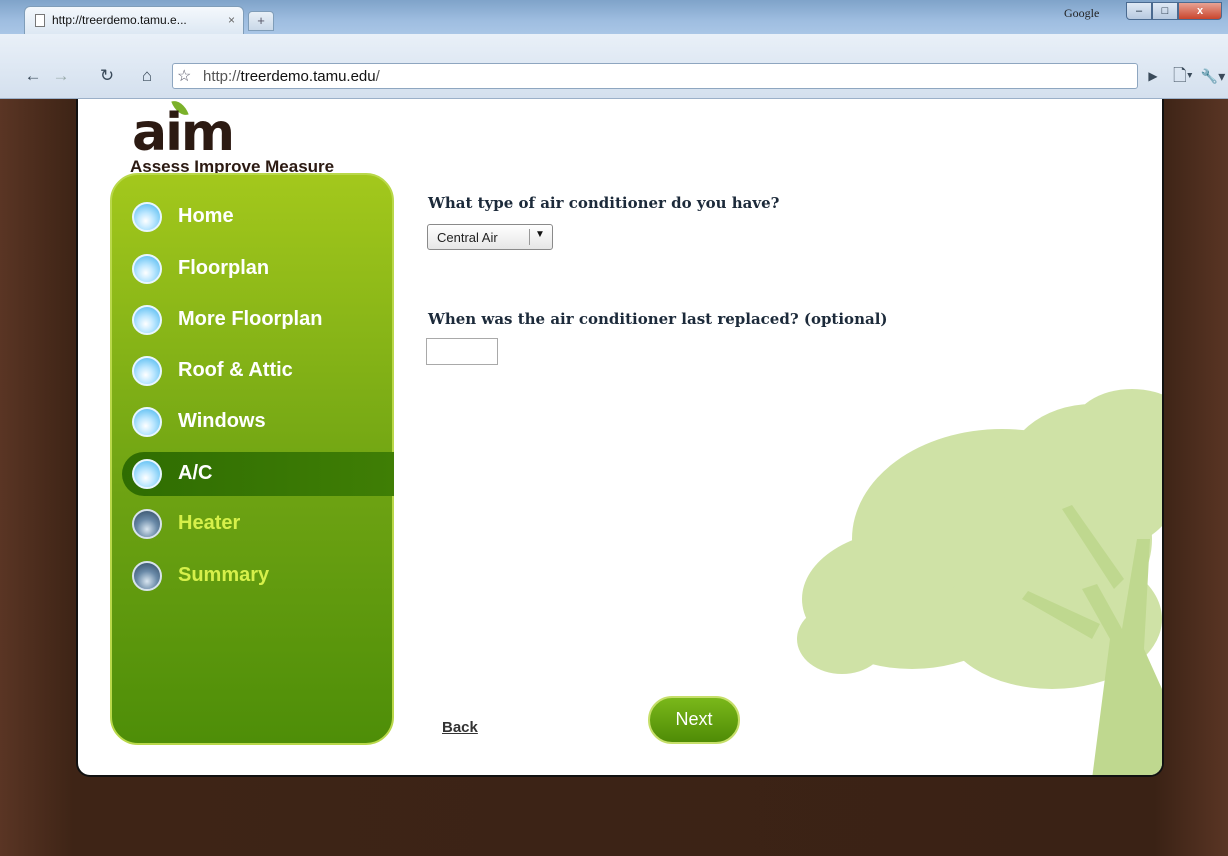  I want to click on back-arrow-icon: ←, so click(33, 76).